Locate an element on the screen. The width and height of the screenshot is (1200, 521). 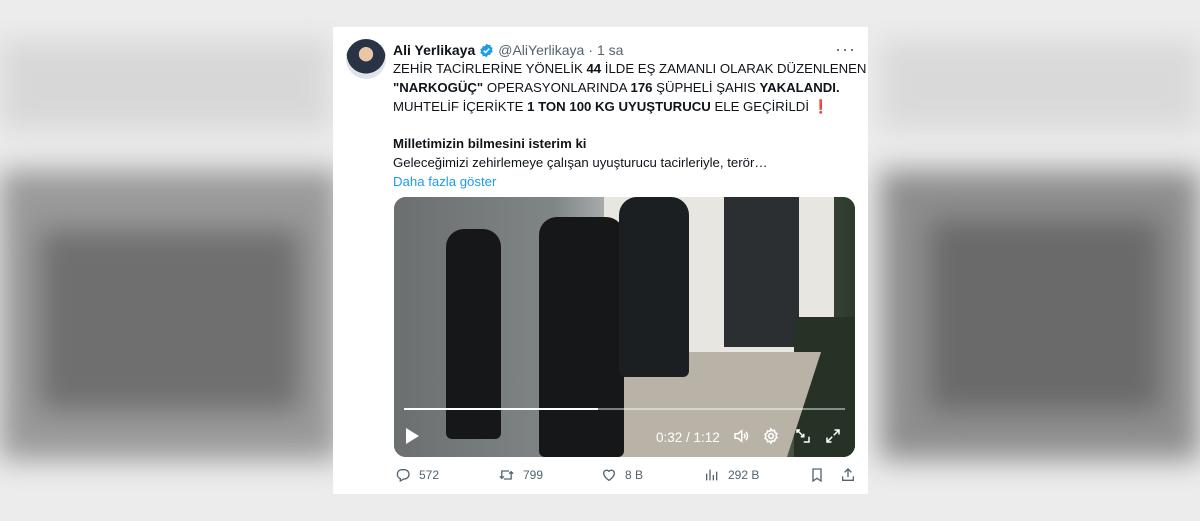
heart-icon is located at coordinates (609, 475).